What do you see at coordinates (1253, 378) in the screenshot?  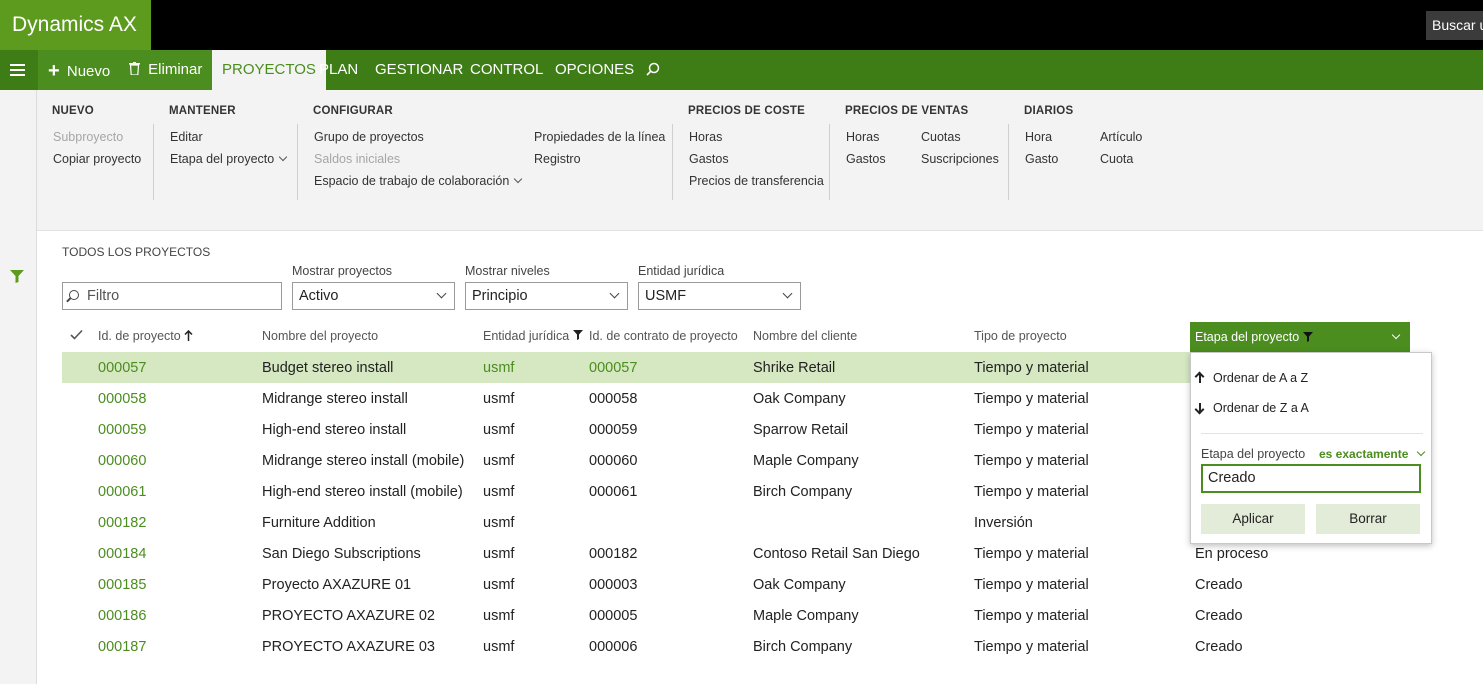 I see `sort-asc-option: Ordenar de A a Z` at bounding box center [1253, 378].